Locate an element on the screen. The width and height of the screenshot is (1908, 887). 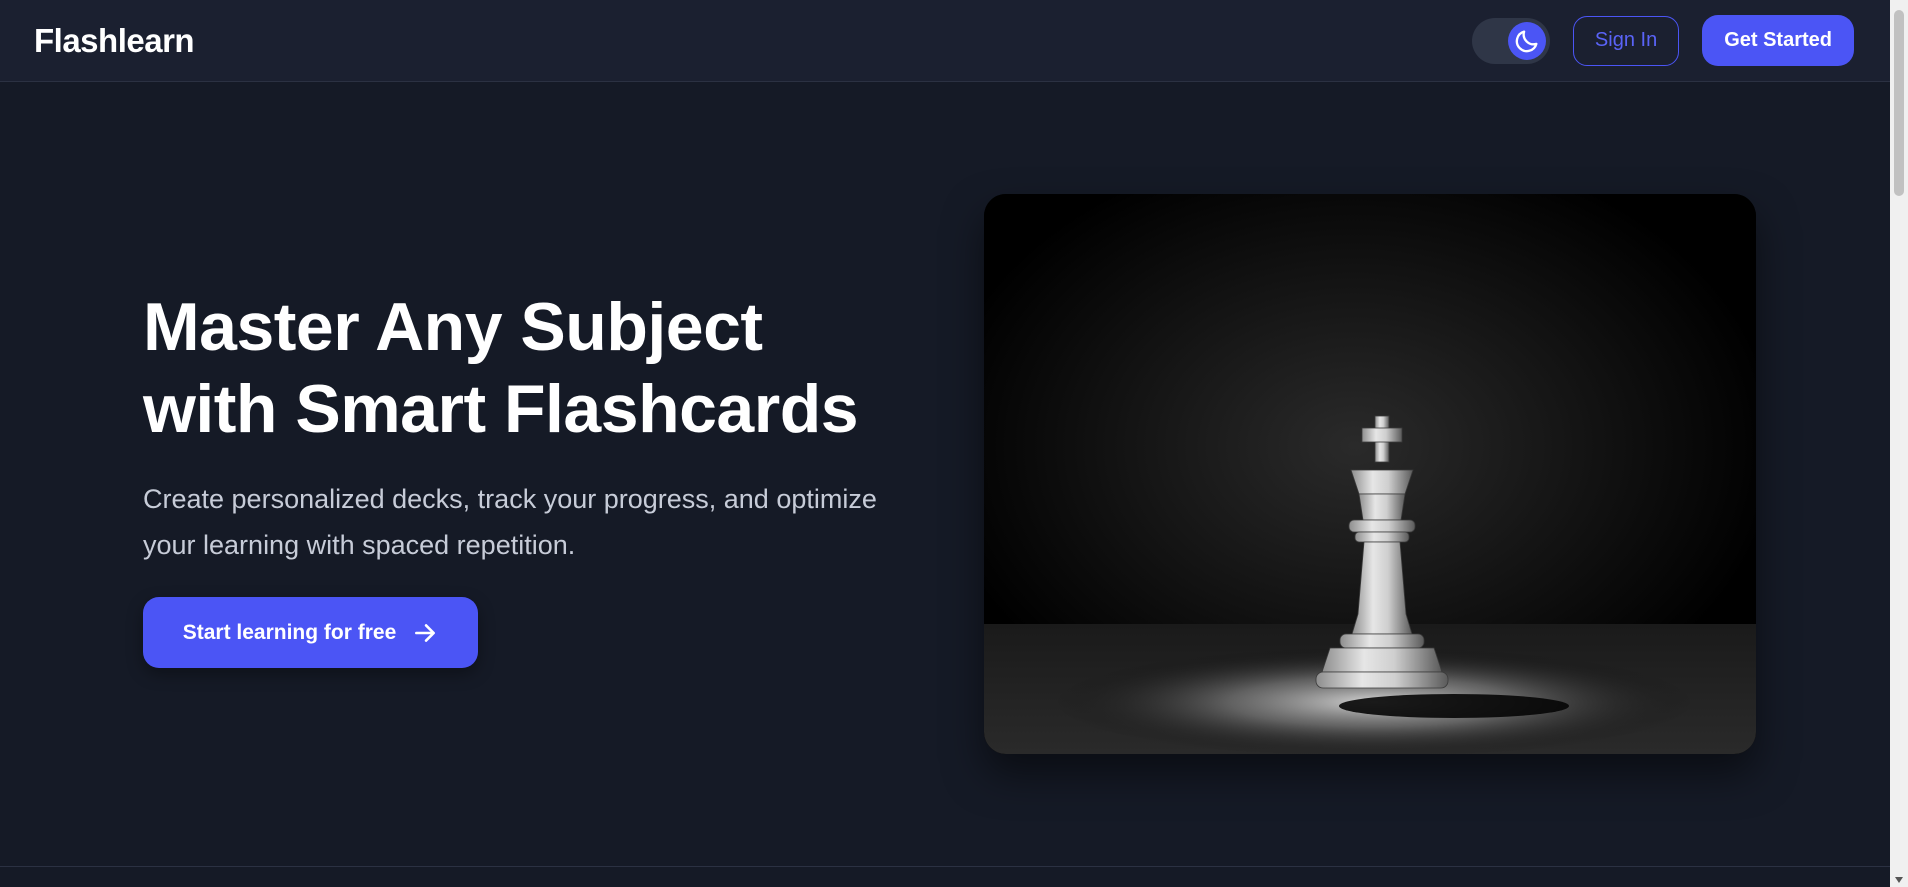
get-started-button: Get Started is located at coordinates (1778, 40).